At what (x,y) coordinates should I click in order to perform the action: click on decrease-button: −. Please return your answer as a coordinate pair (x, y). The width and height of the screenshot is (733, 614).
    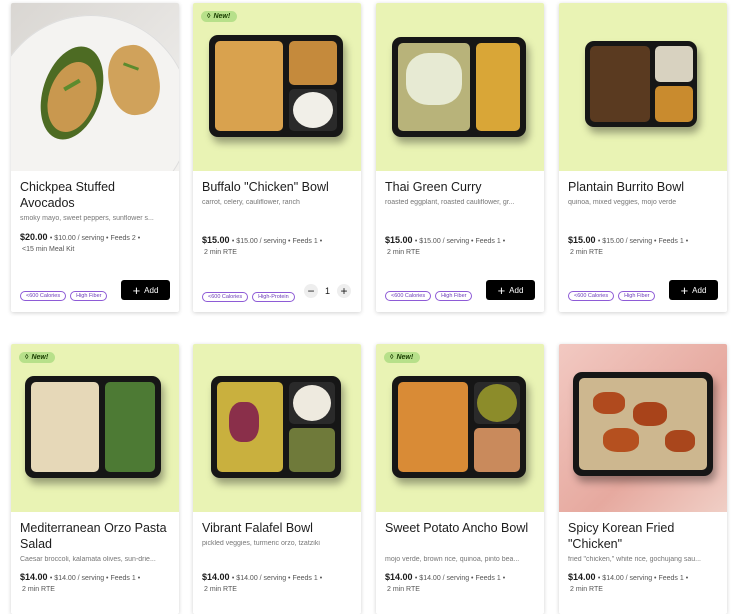
    Looking at the image, I should click on (310, 291).